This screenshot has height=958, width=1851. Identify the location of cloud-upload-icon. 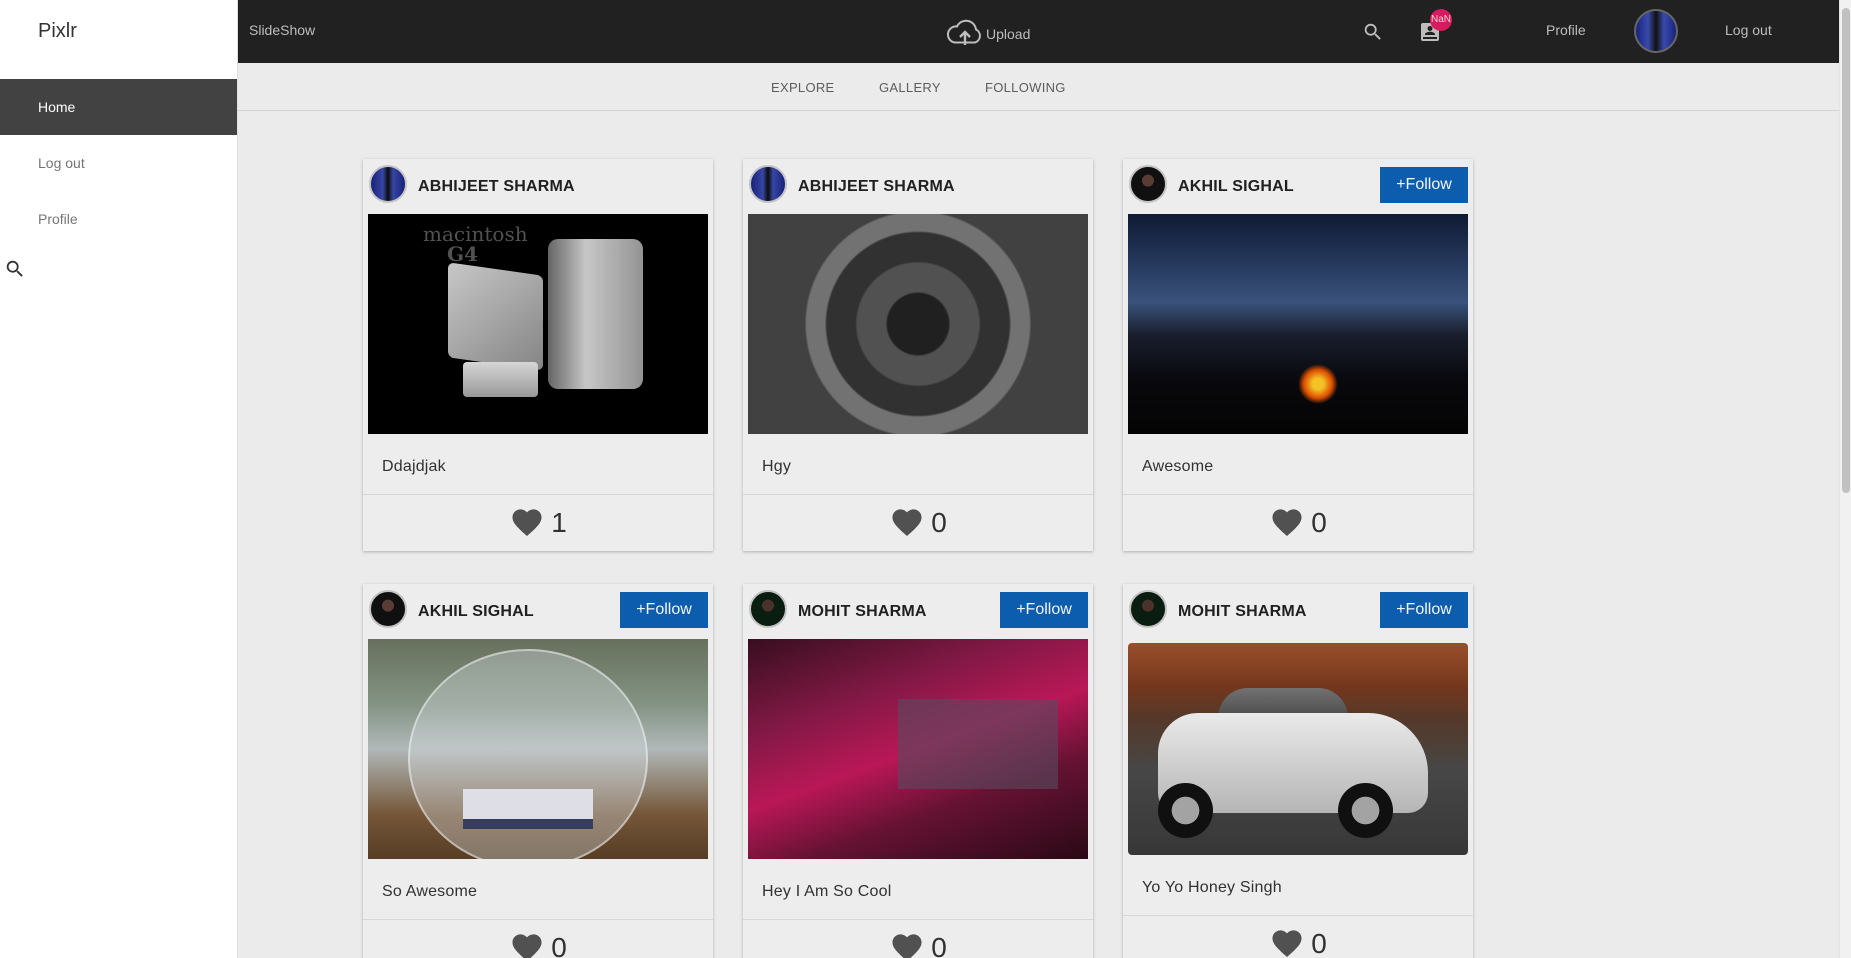
(965, 33).